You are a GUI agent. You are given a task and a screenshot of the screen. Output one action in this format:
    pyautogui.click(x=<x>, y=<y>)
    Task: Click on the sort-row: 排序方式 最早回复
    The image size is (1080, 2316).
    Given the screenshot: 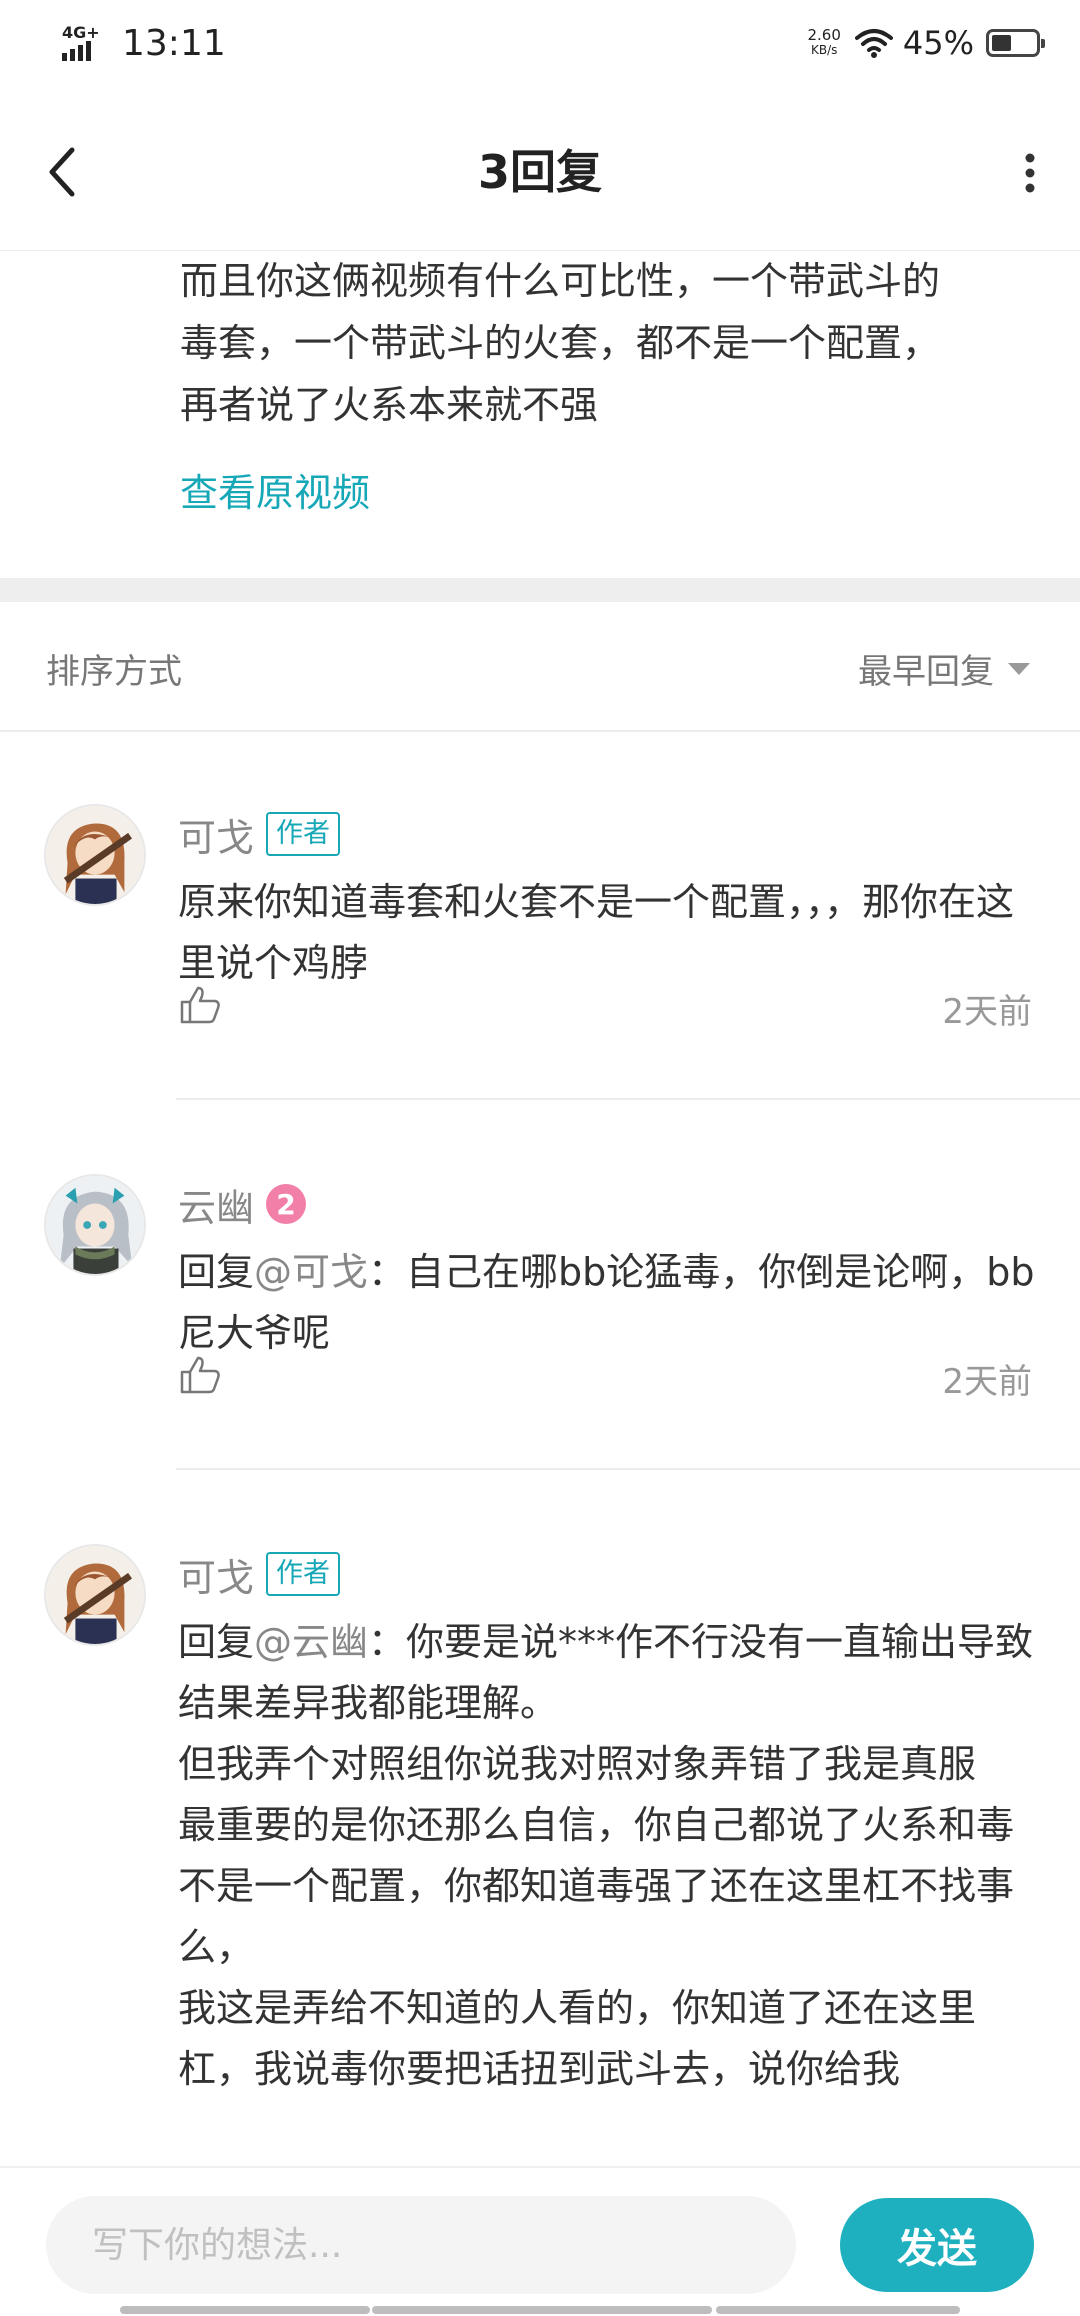 What is the action you would take?
    pyautogui.click(x=540, y=667)
    